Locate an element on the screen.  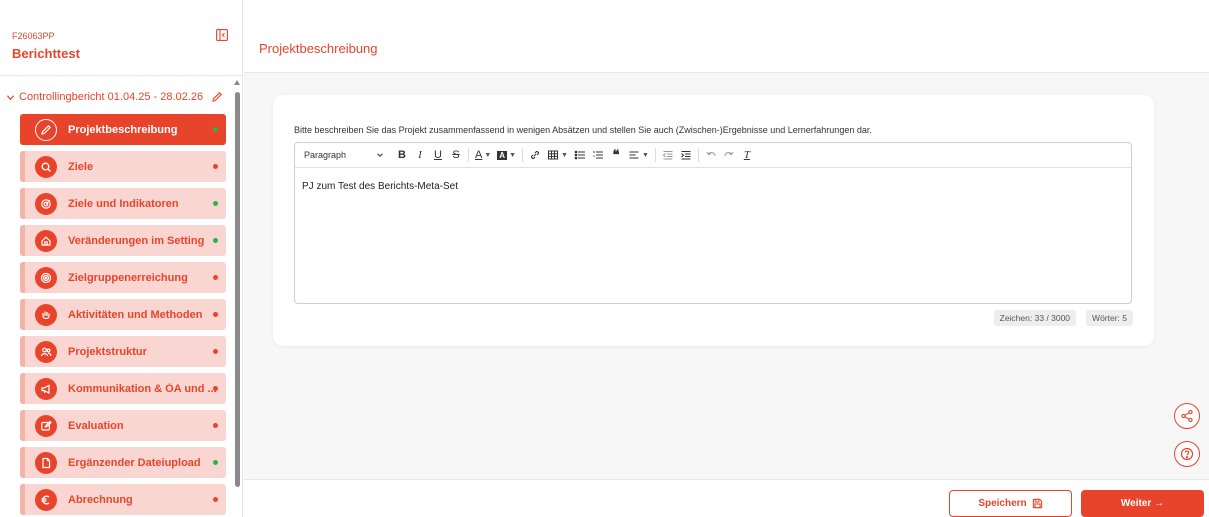
outdent-icon is located at coordinates (667, 155).